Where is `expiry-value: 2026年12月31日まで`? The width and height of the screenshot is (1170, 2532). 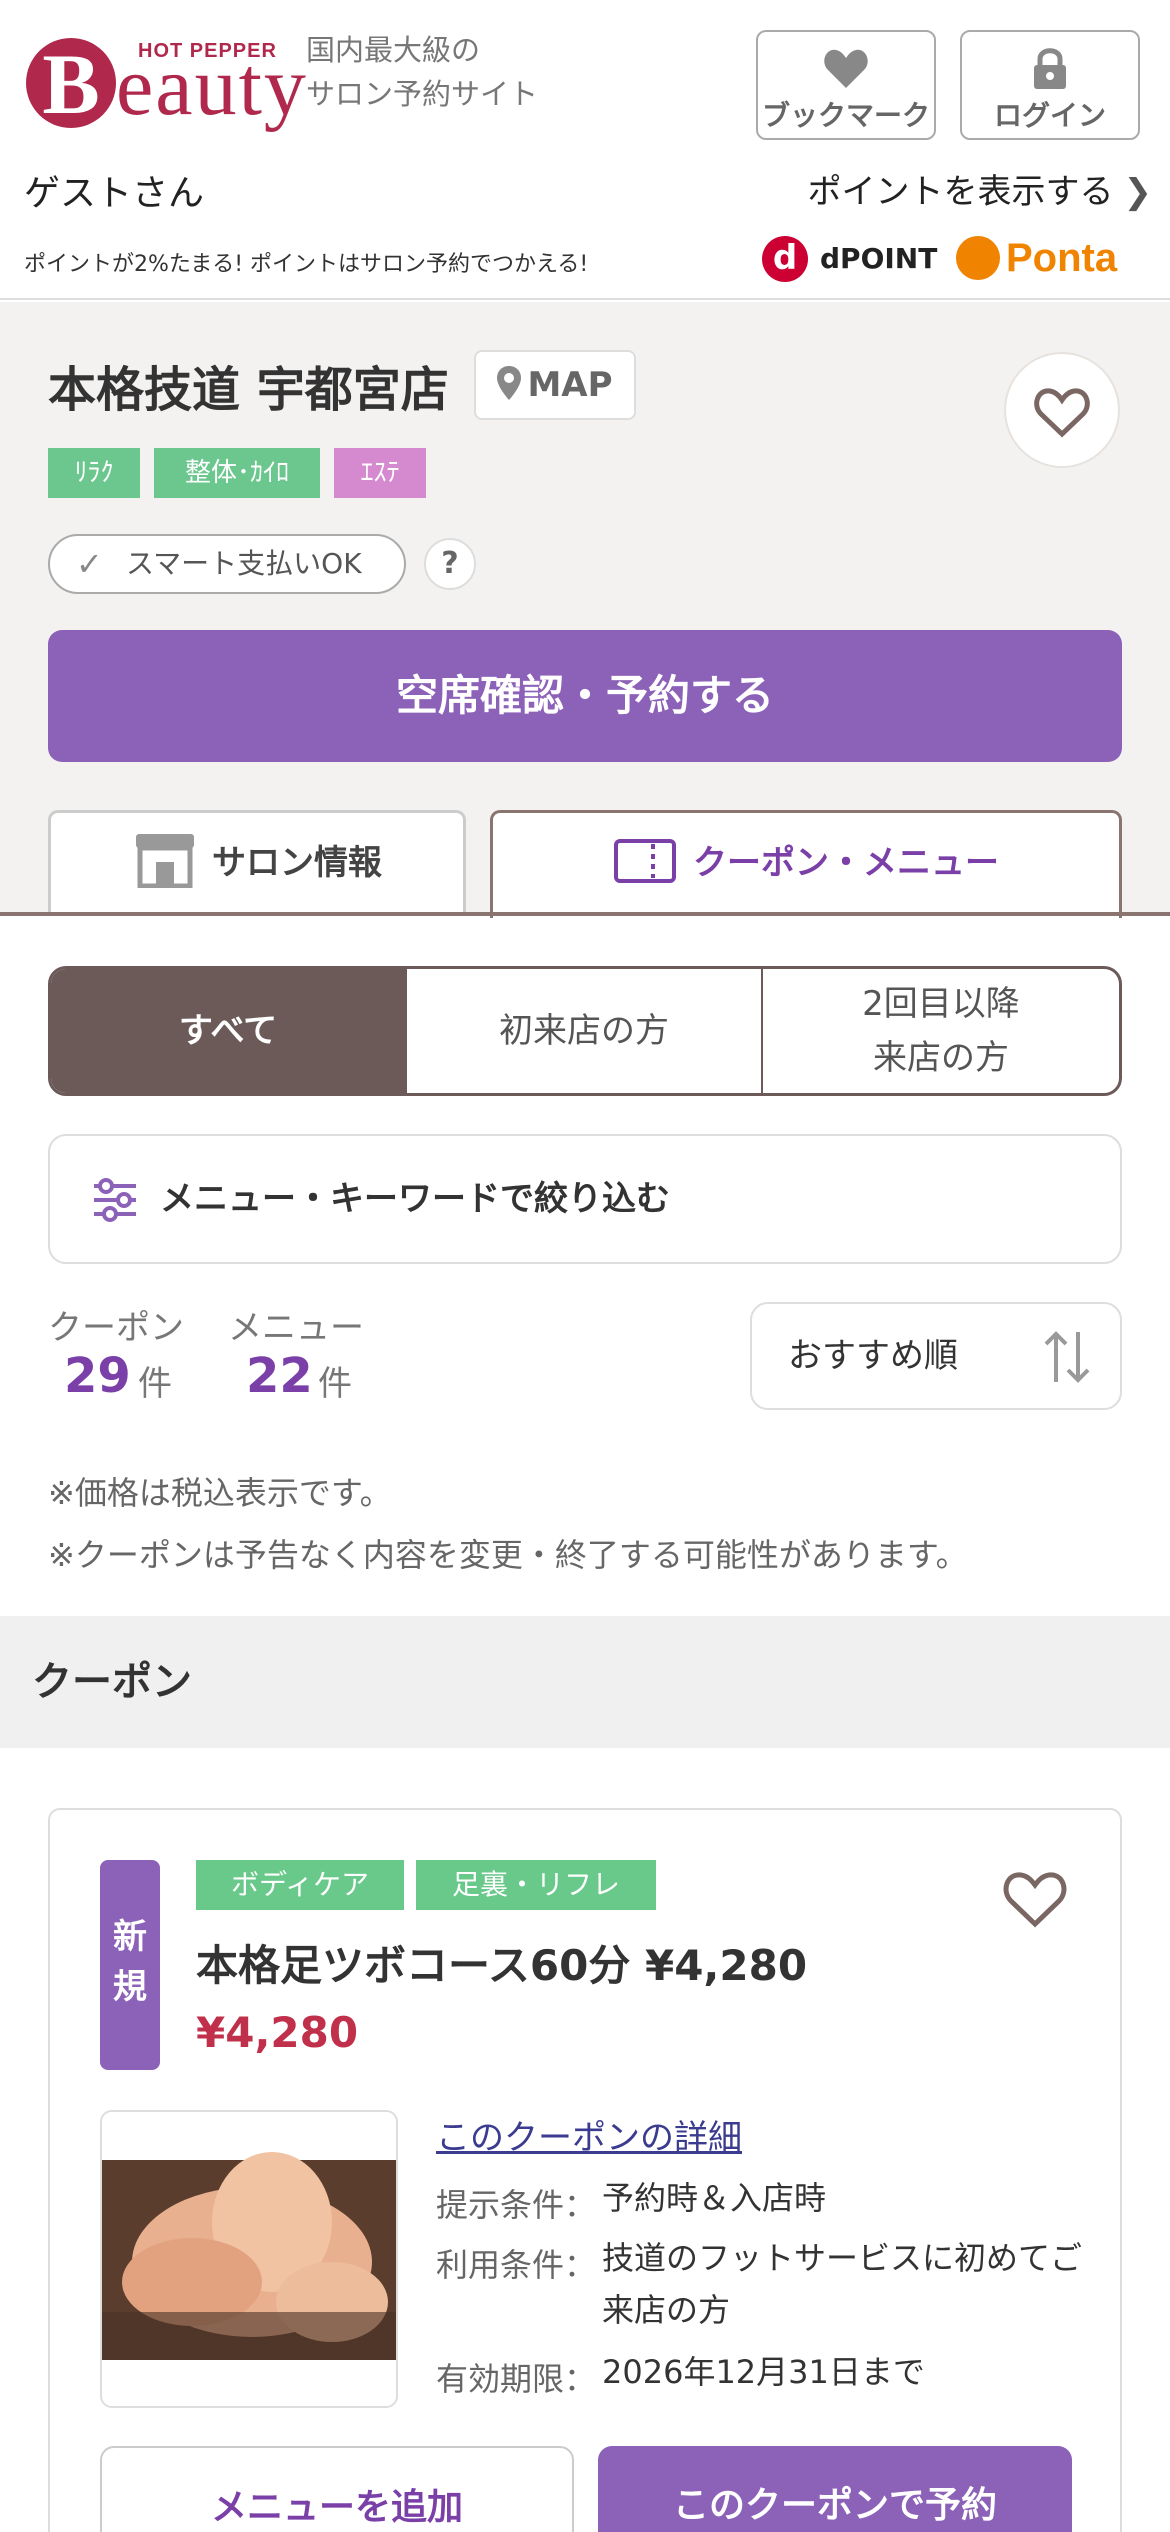 expiry-value: 2026年12月31日まで is located at coordinates (763, 2372).